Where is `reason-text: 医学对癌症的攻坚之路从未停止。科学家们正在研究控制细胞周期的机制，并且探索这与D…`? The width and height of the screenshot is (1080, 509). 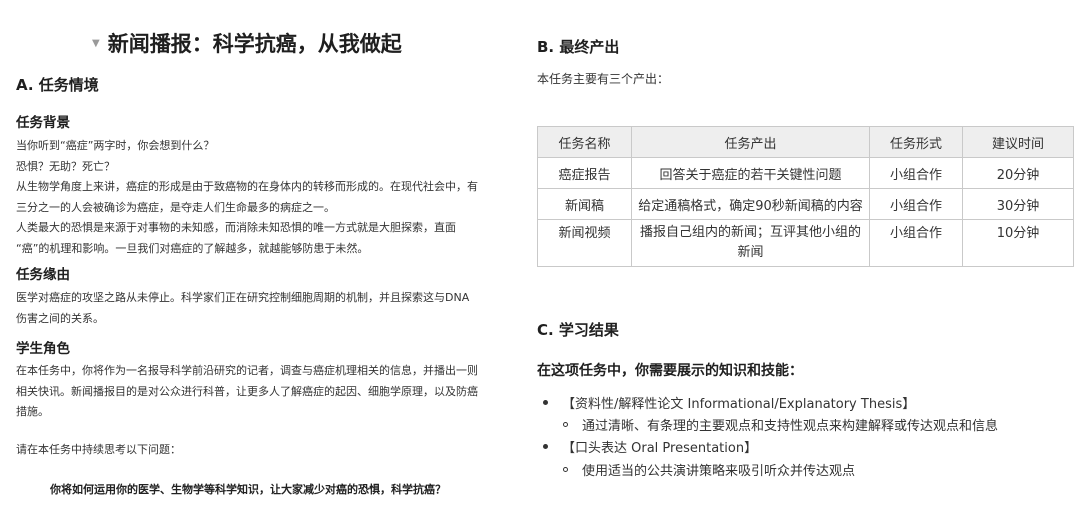
reason-text: 医学对癌症的攻坚之路从未停止。科学家们正在研究控制细胞周期的机制，并且探索这与D… is located at coordinates (242, 308).